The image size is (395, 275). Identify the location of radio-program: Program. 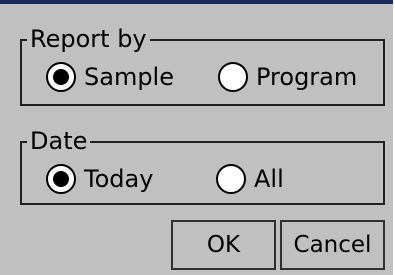
(287, 77).